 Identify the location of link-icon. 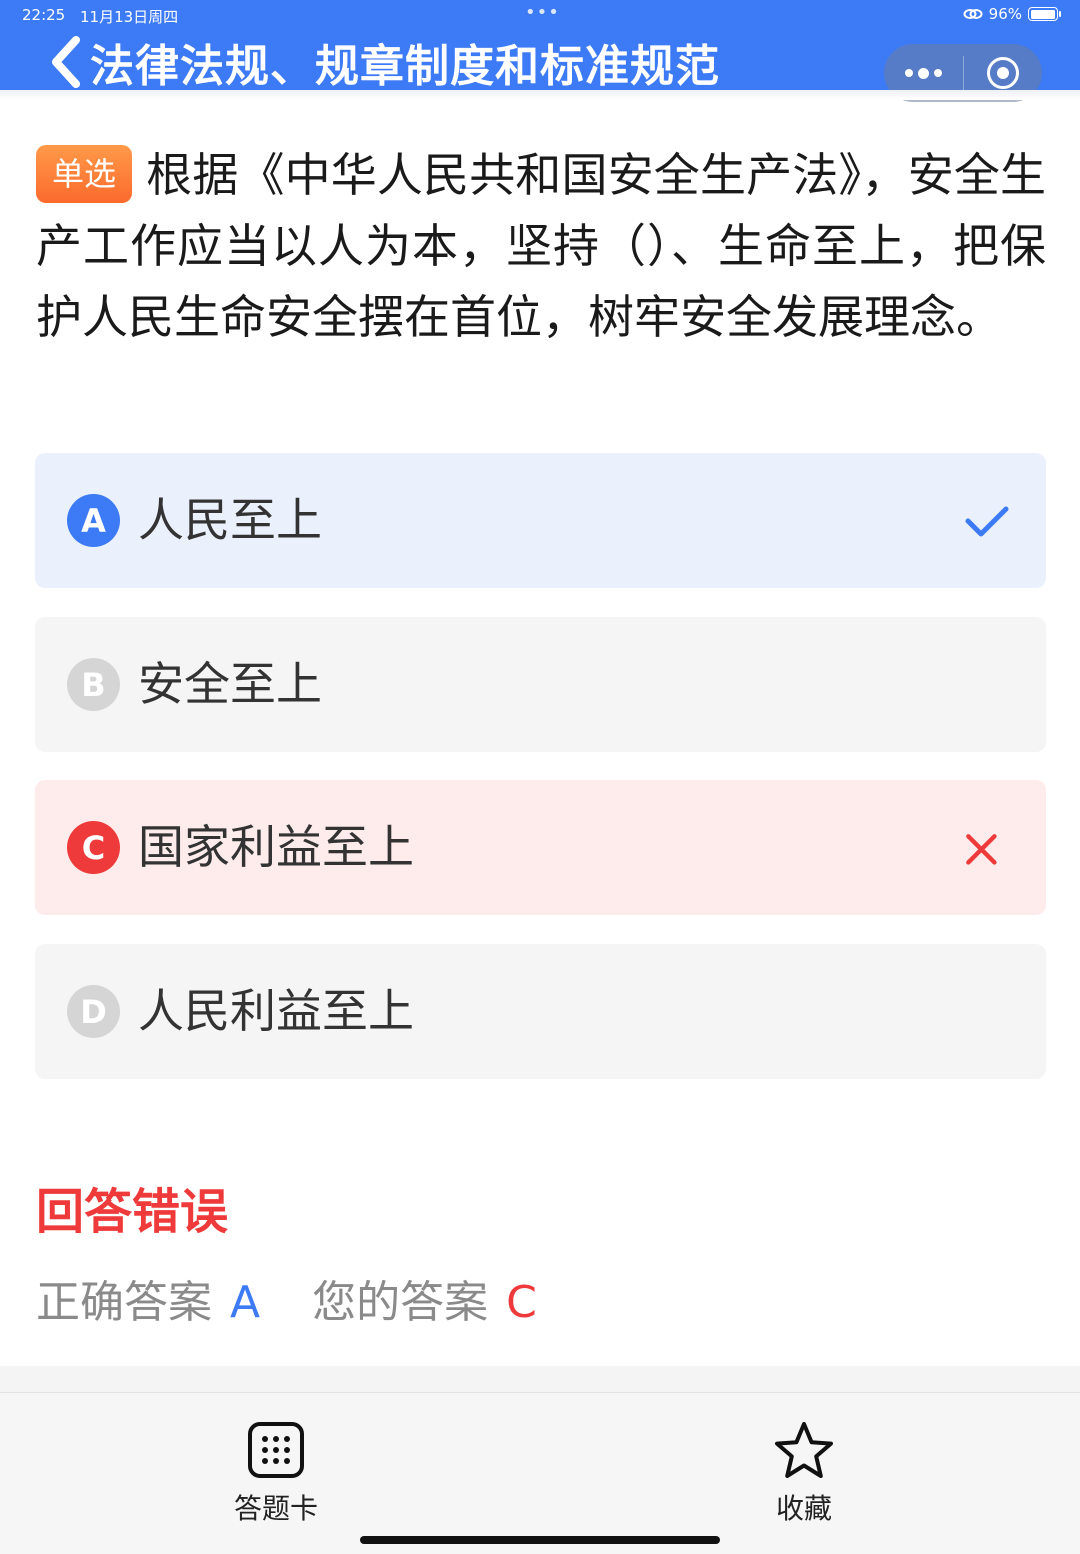
(973, 14).